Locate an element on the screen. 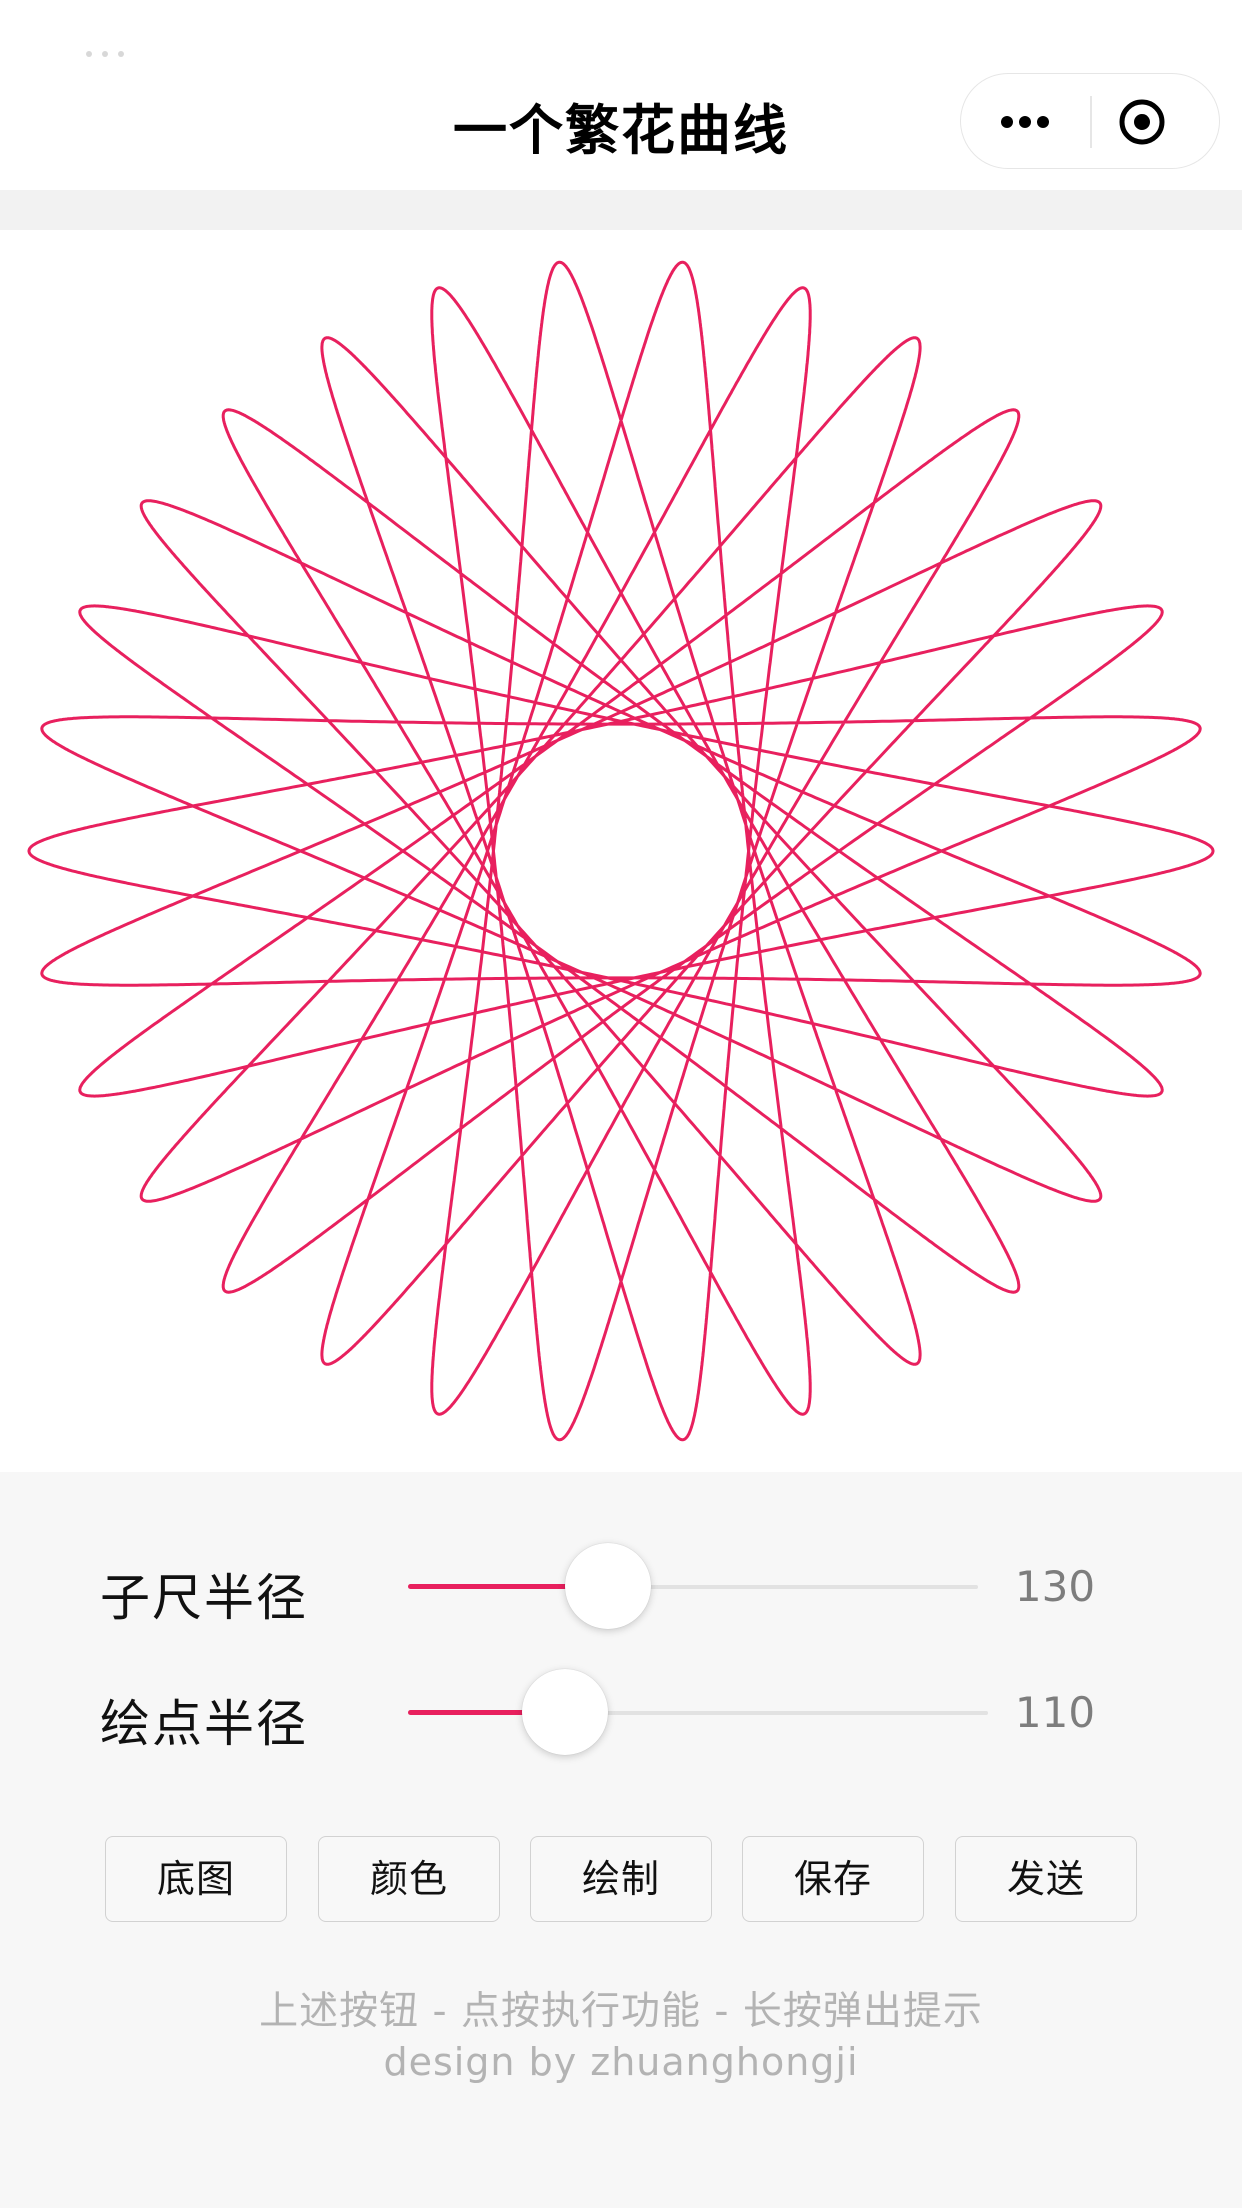  slider-label: 子尺半径 is located at coordinates (204, 1598).